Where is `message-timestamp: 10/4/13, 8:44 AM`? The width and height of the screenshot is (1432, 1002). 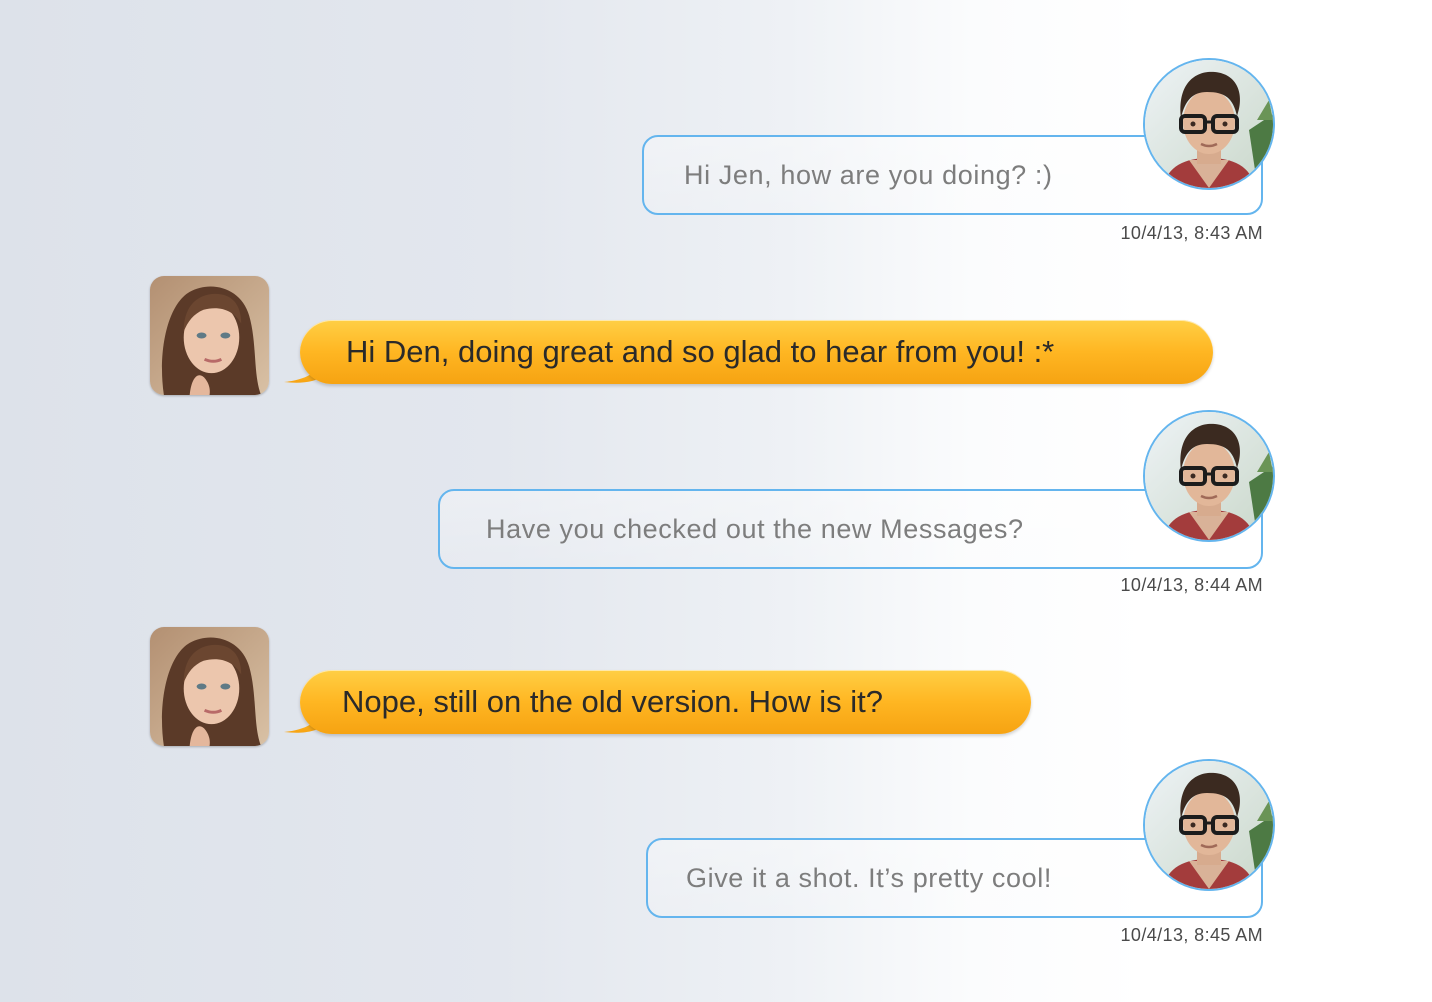
message-timestamp: 10/4/13, 8:44 AM is located at coordinates (1191, 585).